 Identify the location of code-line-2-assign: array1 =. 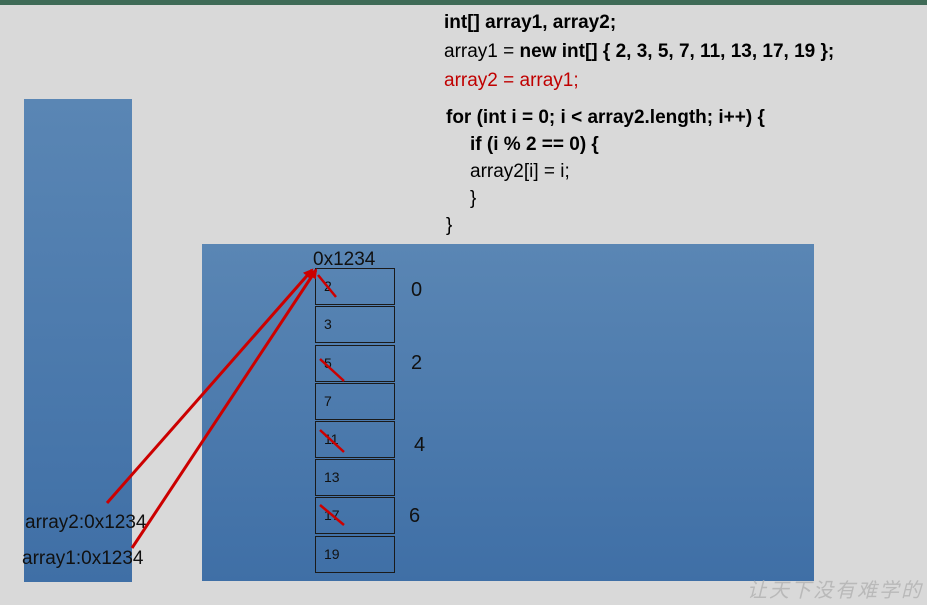
(482, 51).